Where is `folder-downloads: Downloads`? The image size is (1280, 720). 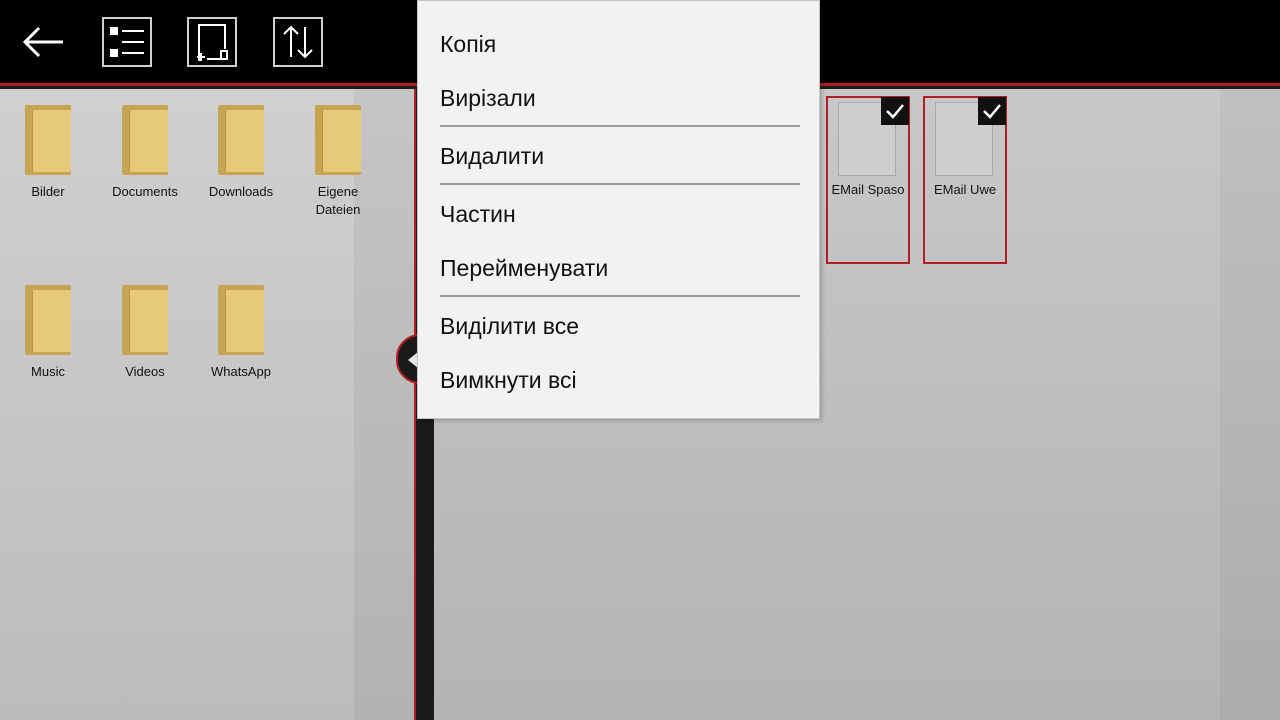
folder-downloads: Downloads is located at coordinates (241, 154).